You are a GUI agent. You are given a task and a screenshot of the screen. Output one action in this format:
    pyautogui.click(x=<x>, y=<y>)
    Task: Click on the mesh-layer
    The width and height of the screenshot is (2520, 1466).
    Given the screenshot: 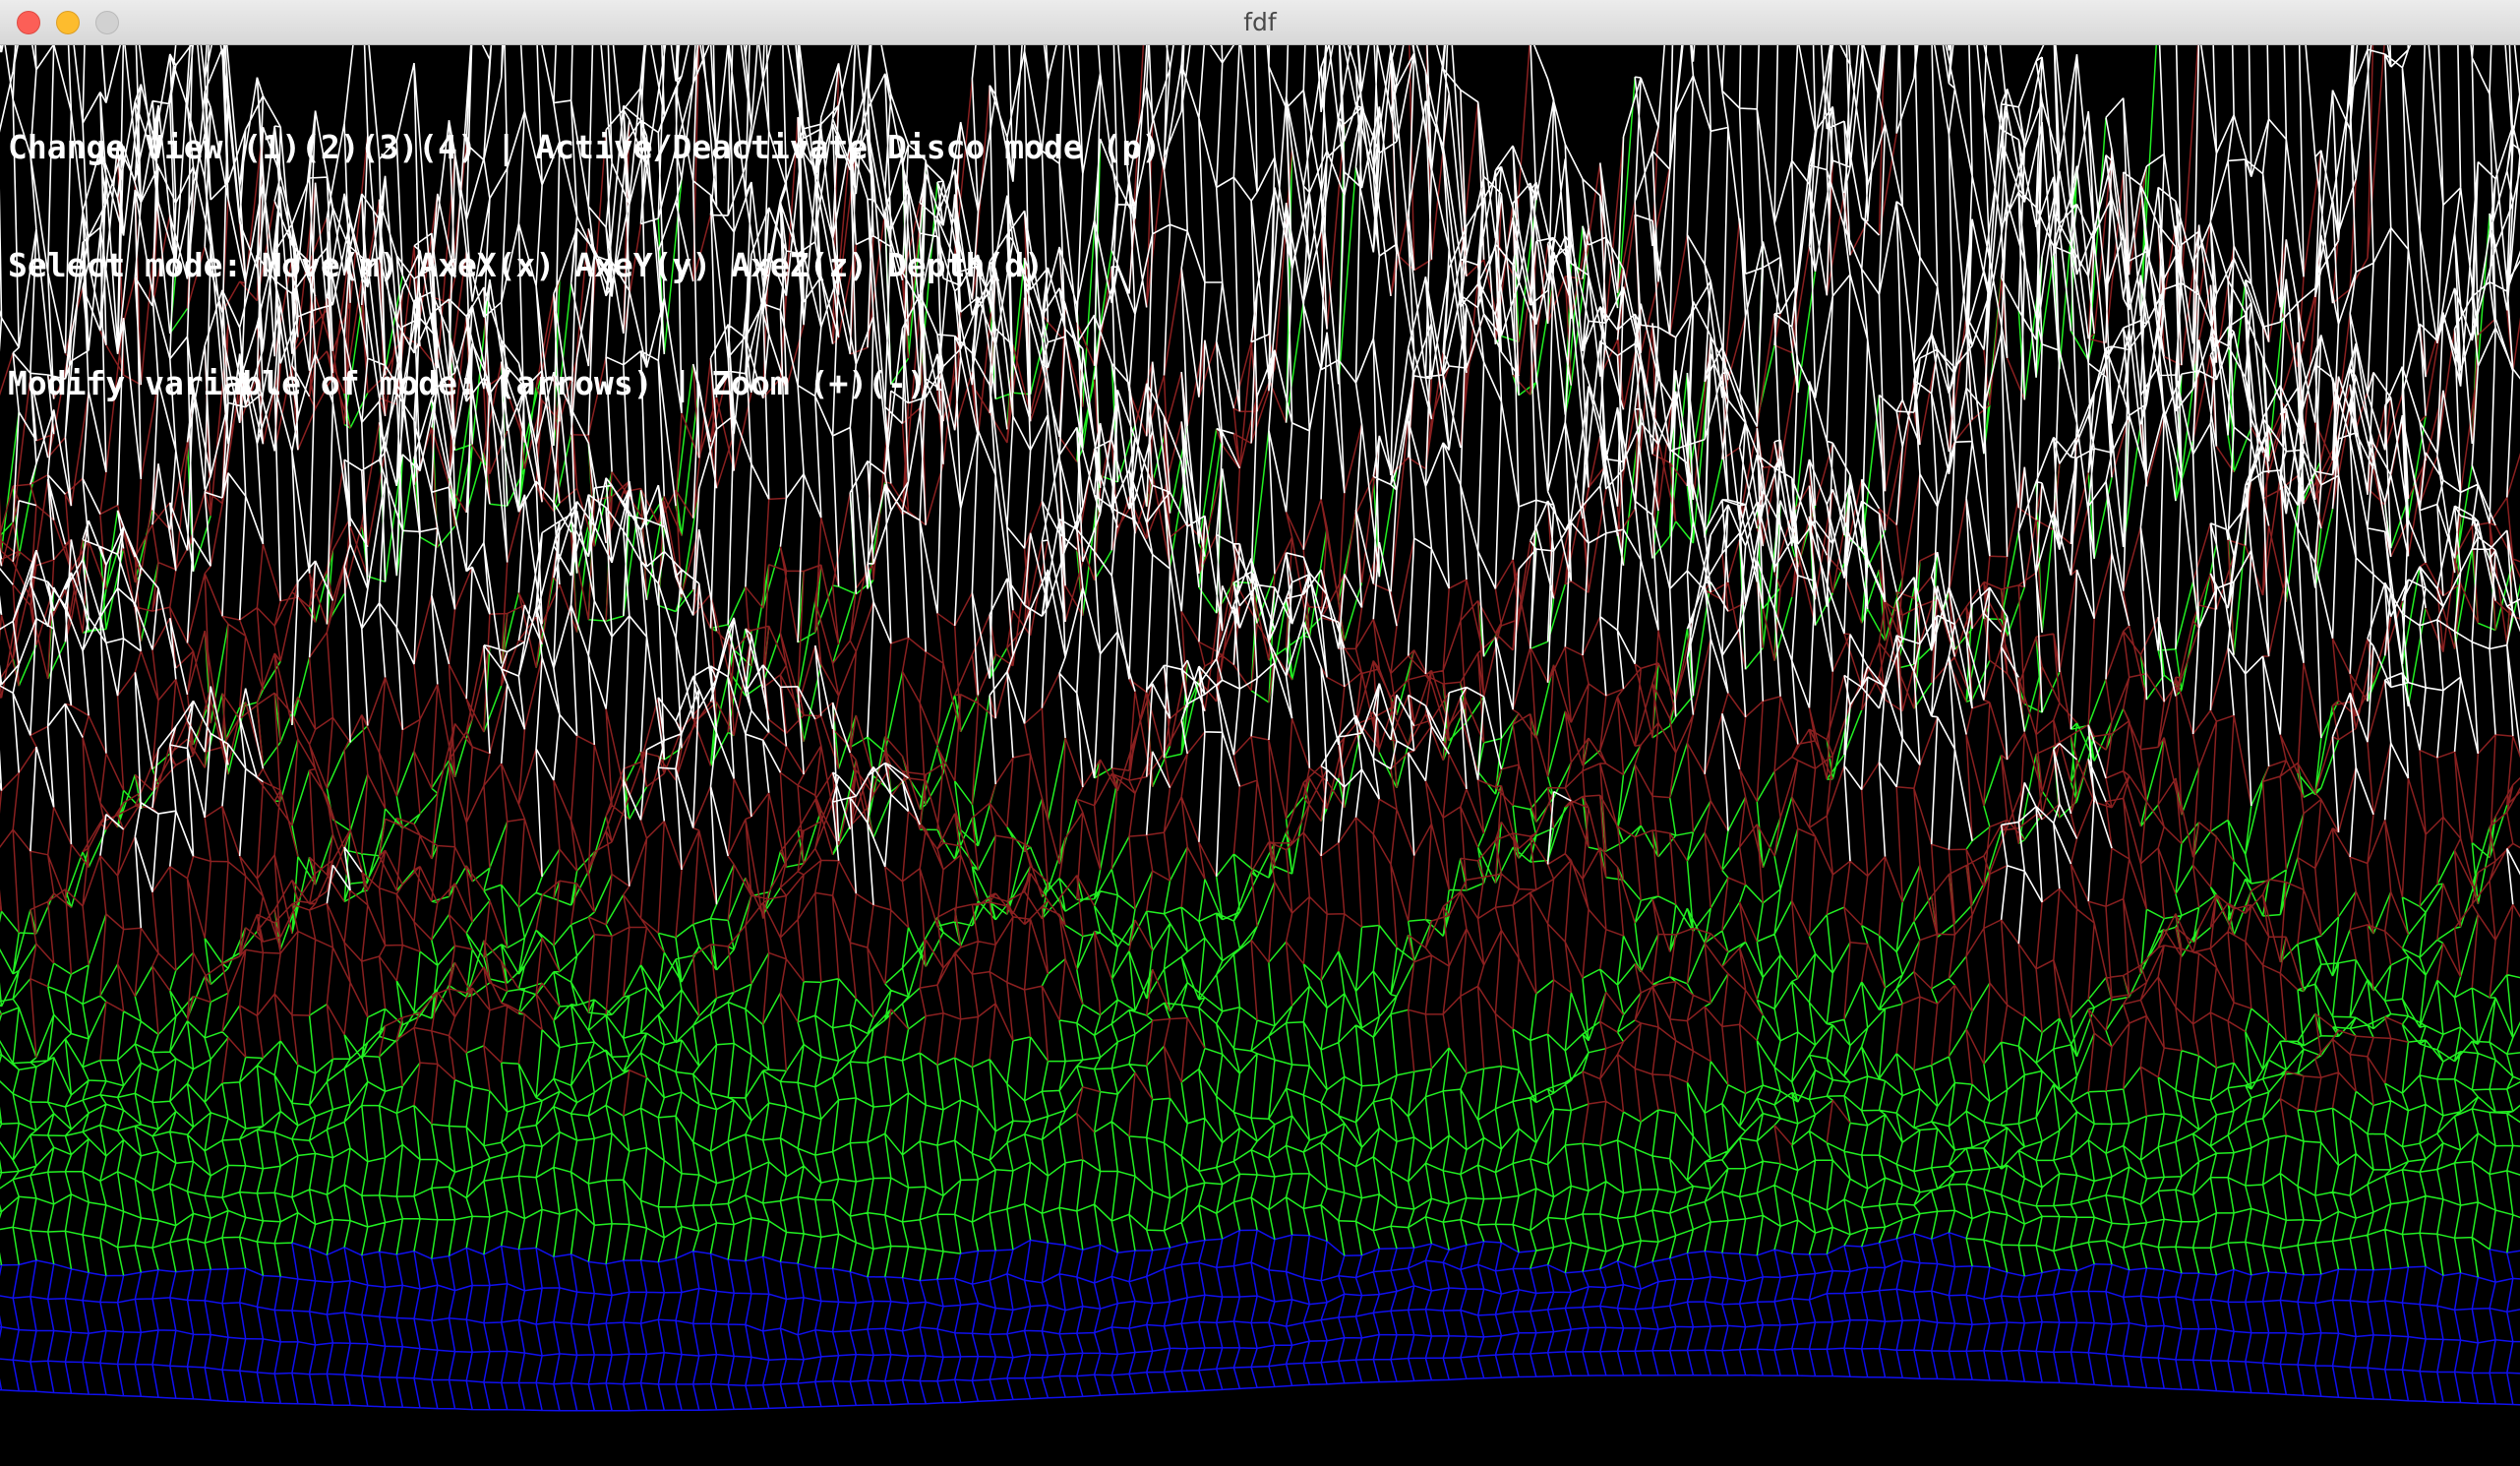 What is the action you would take?
    pyautogui.click(x=1260, y=1320)
    